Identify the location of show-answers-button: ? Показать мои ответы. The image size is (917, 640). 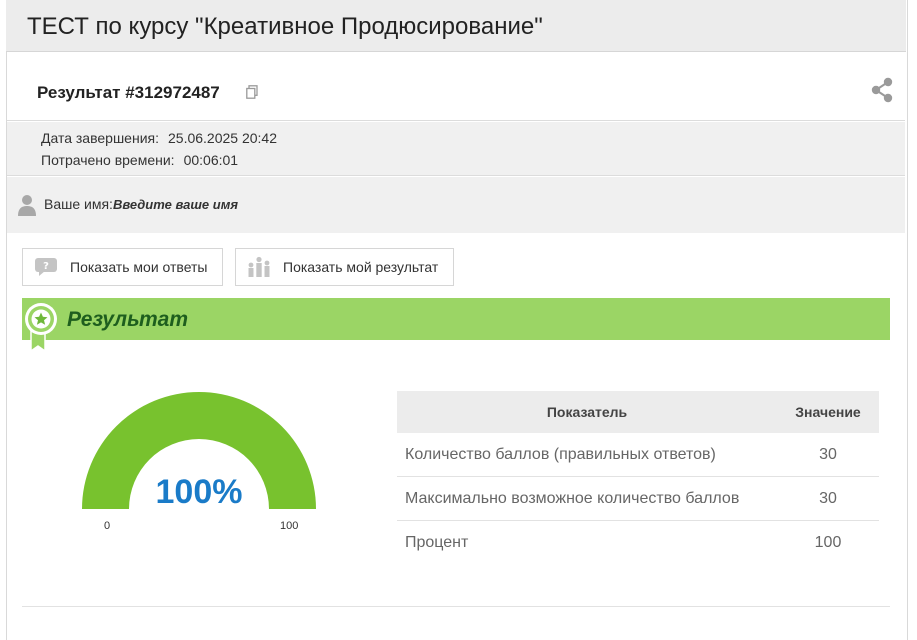
(122, 267).